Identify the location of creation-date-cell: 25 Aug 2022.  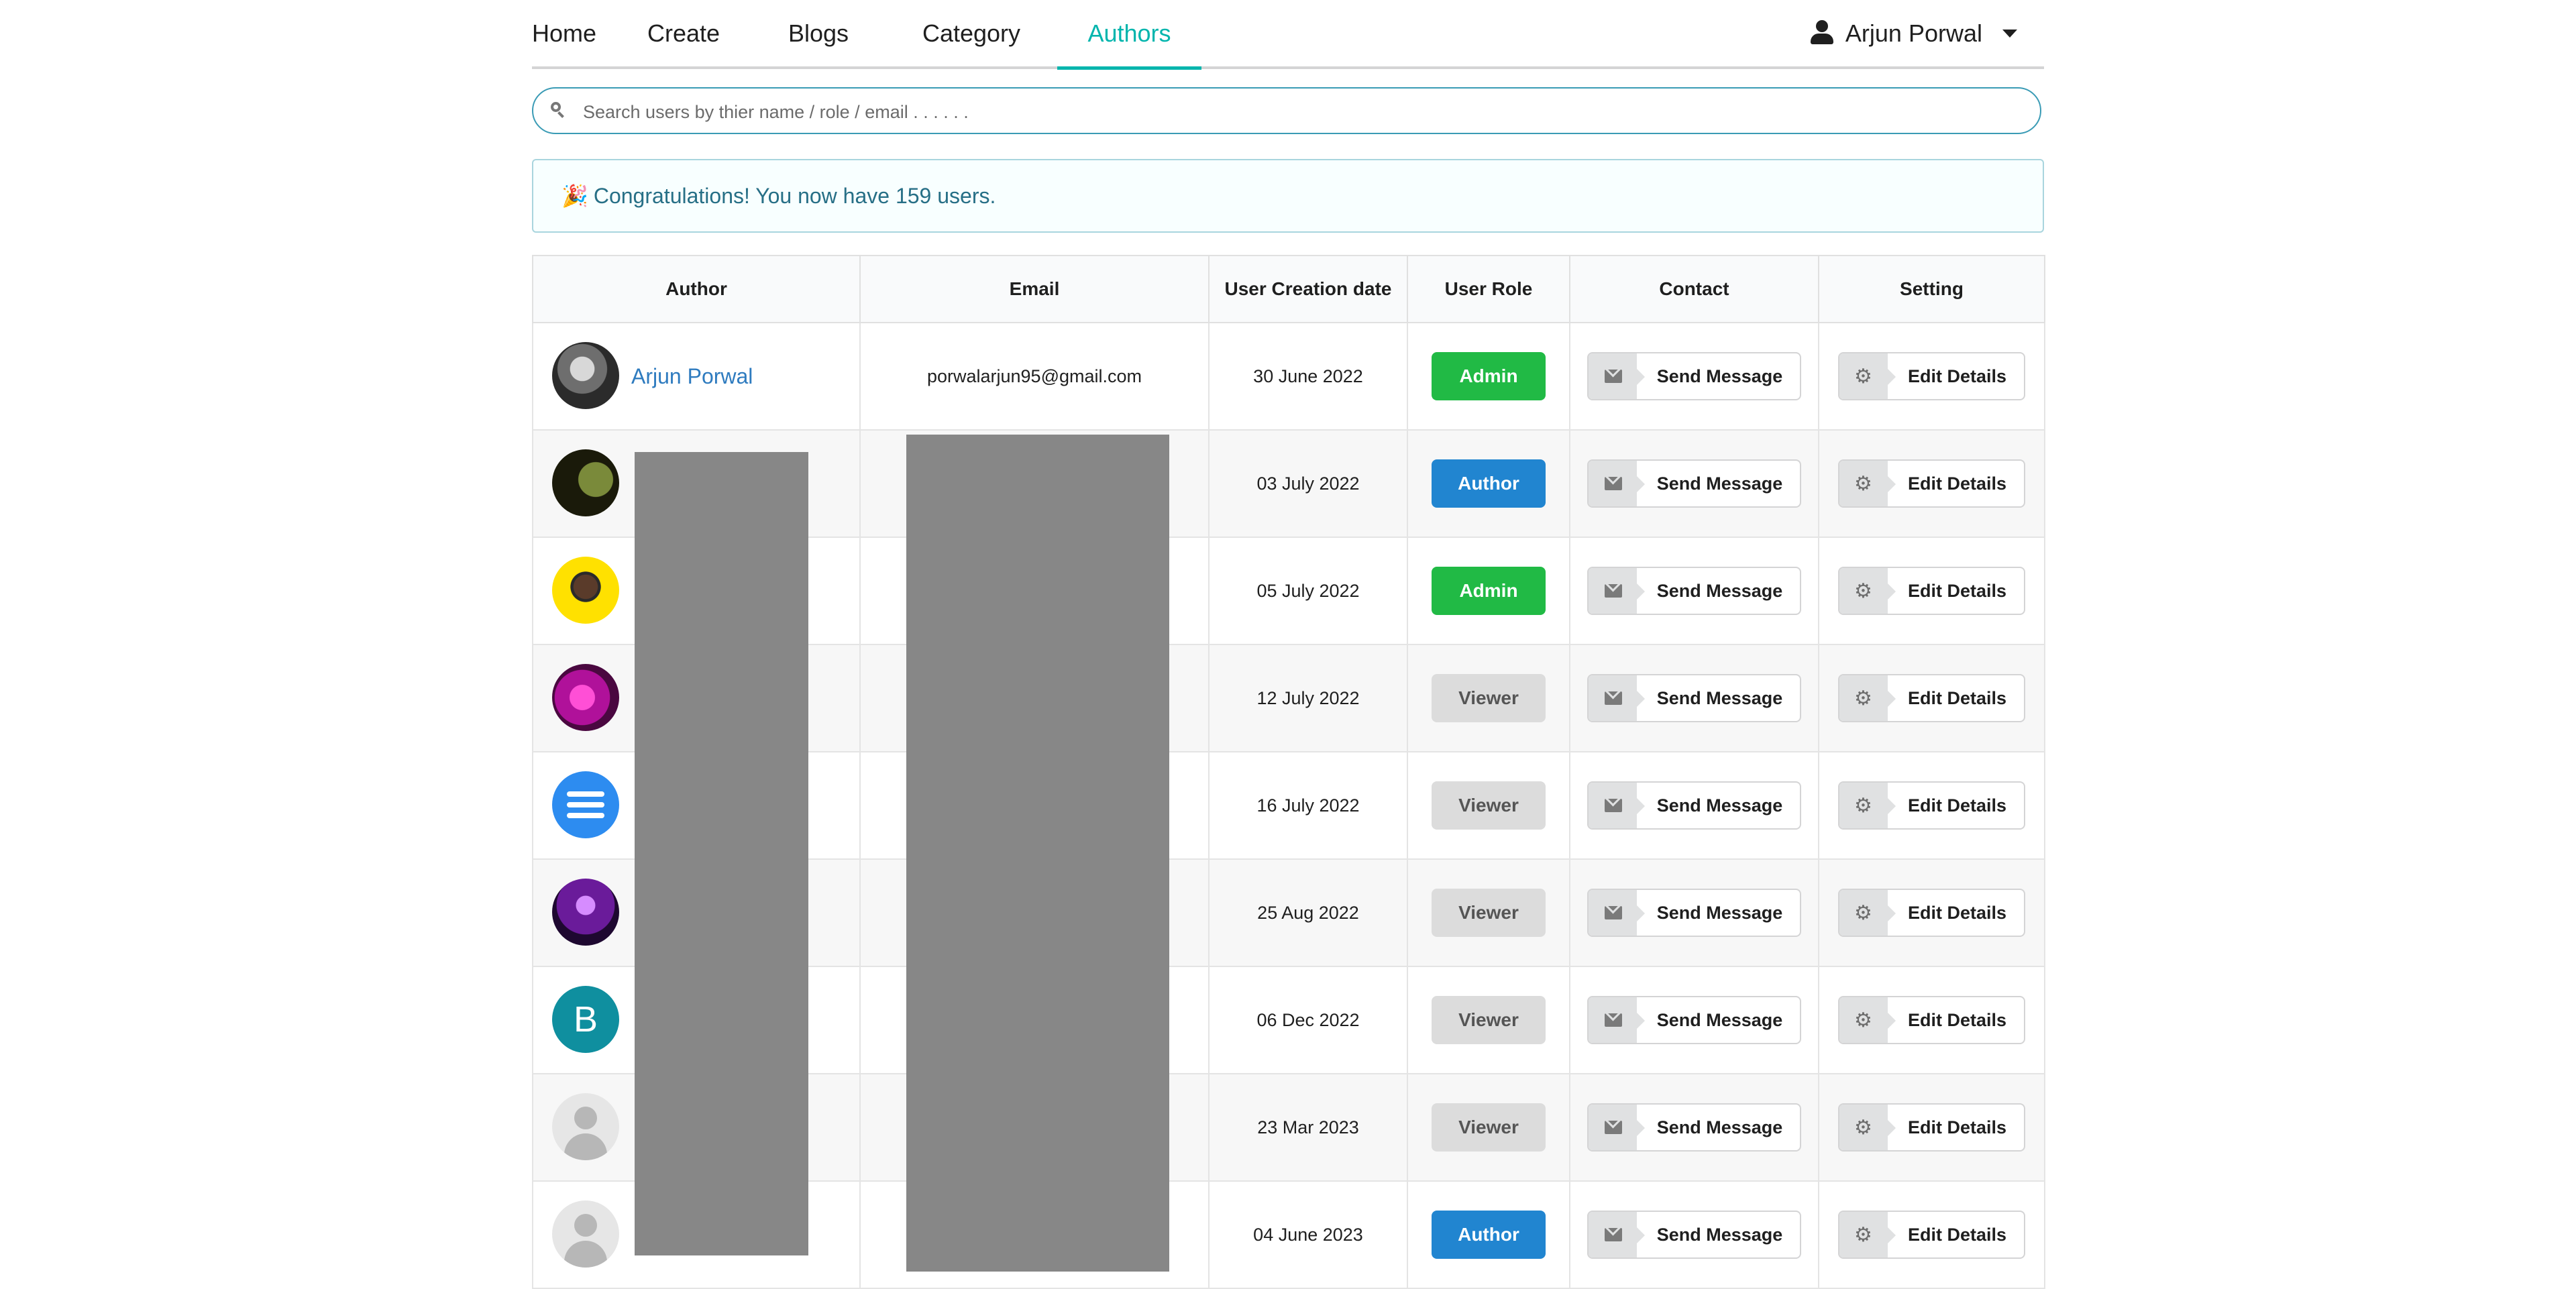
(1308, 913).